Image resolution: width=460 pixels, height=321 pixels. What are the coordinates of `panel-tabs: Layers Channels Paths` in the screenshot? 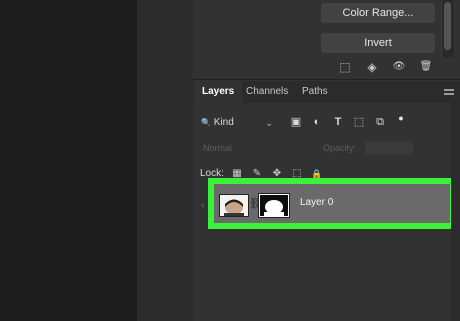 It's located at (326, 92).